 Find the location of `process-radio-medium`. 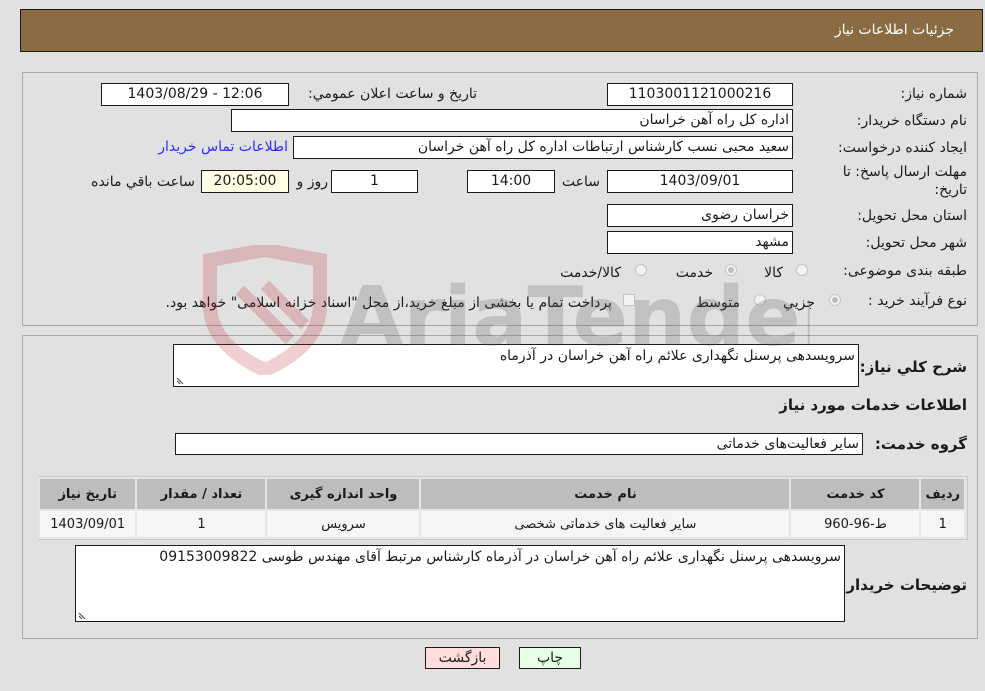

process-radio-medium is located at coordinates (760, 300).